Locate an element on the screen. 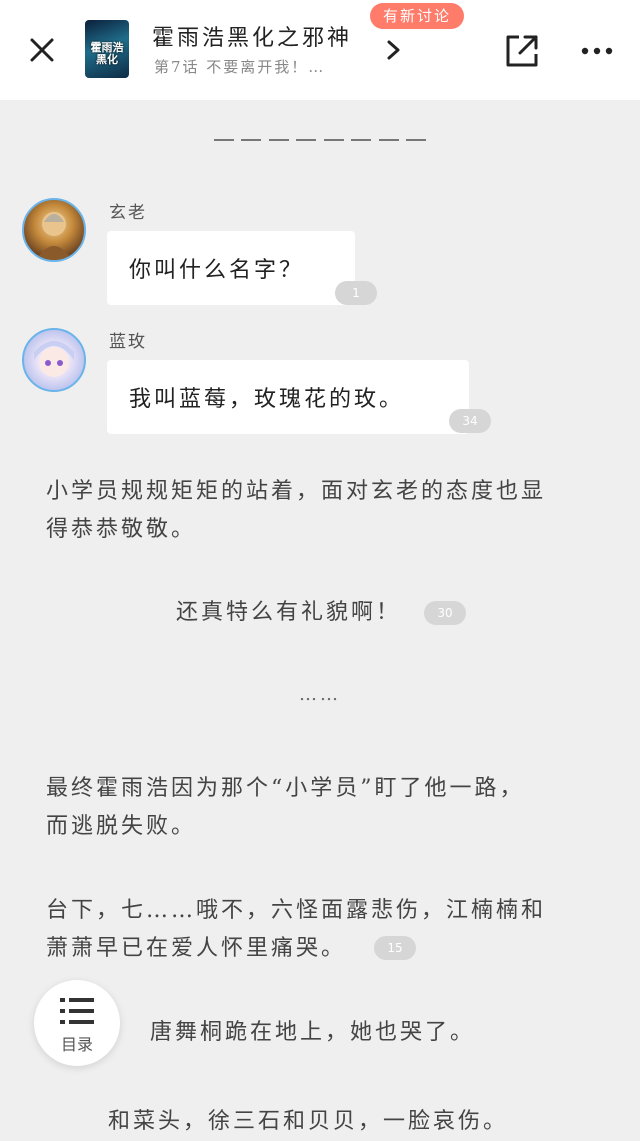 This screenshot has width=640, height=1141. narration-line: 和菜头，徐三石和贝贝，一脸哀伤。 is located at coordinates (308, 1122).